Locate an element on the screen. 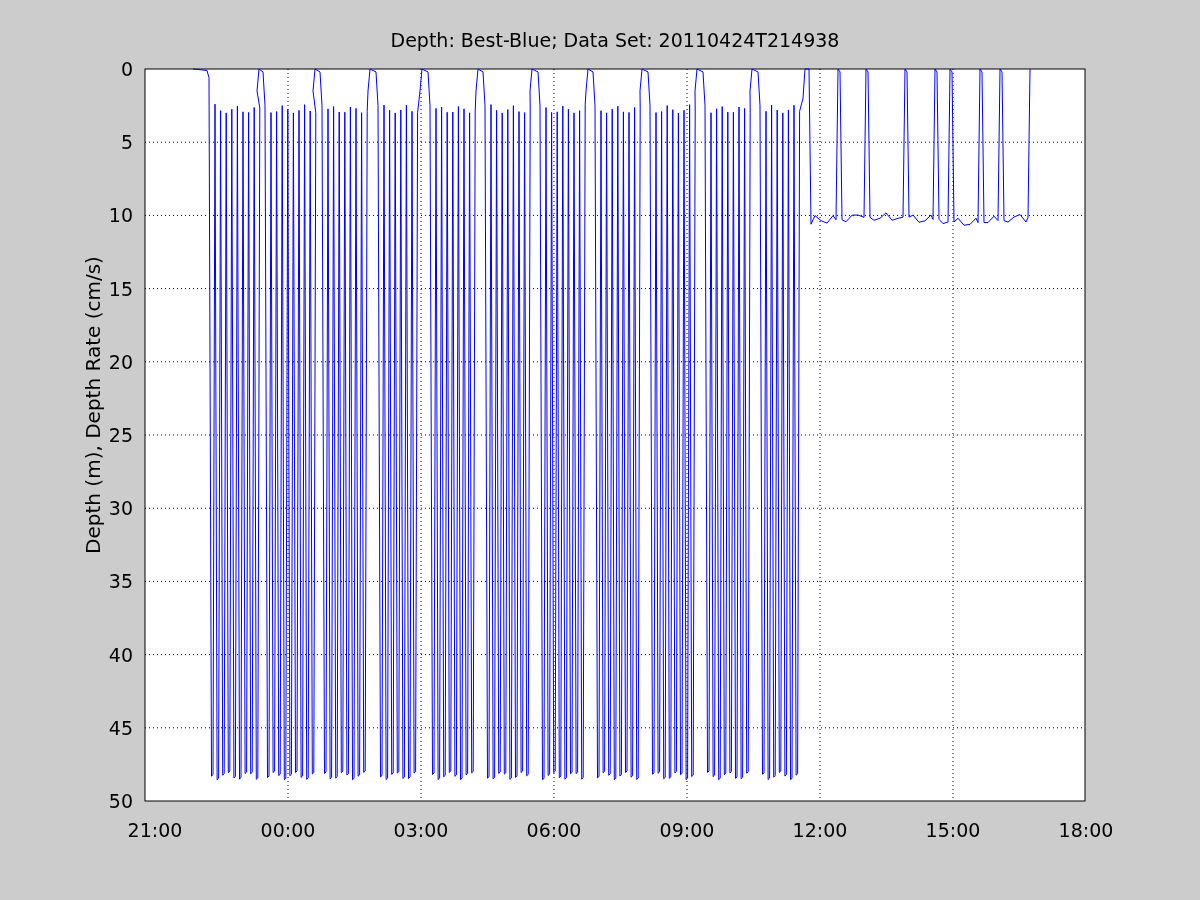 Image resolution: width=1200 pixels, height=900 pixels. x-tick-label: 09:00 is located at coordinates (687, 830).